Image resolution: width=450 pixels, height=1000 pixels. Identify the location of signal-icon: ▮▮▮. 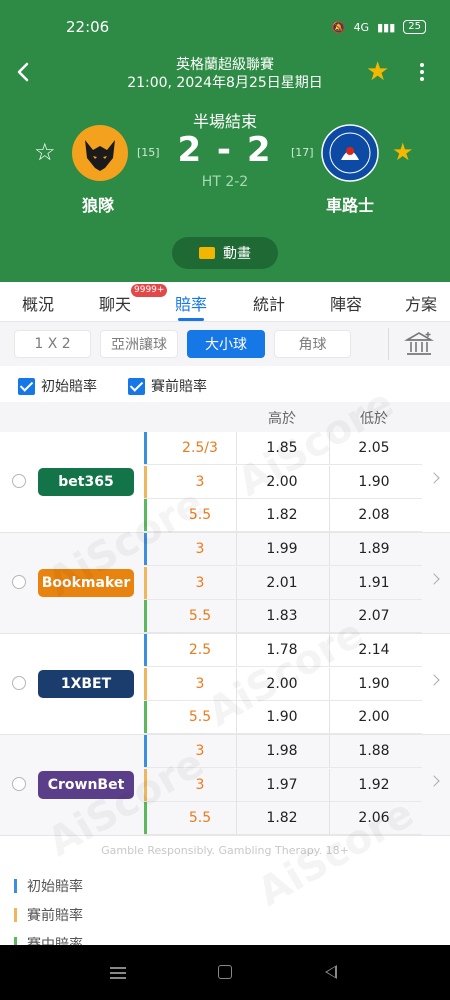
(386, 27).